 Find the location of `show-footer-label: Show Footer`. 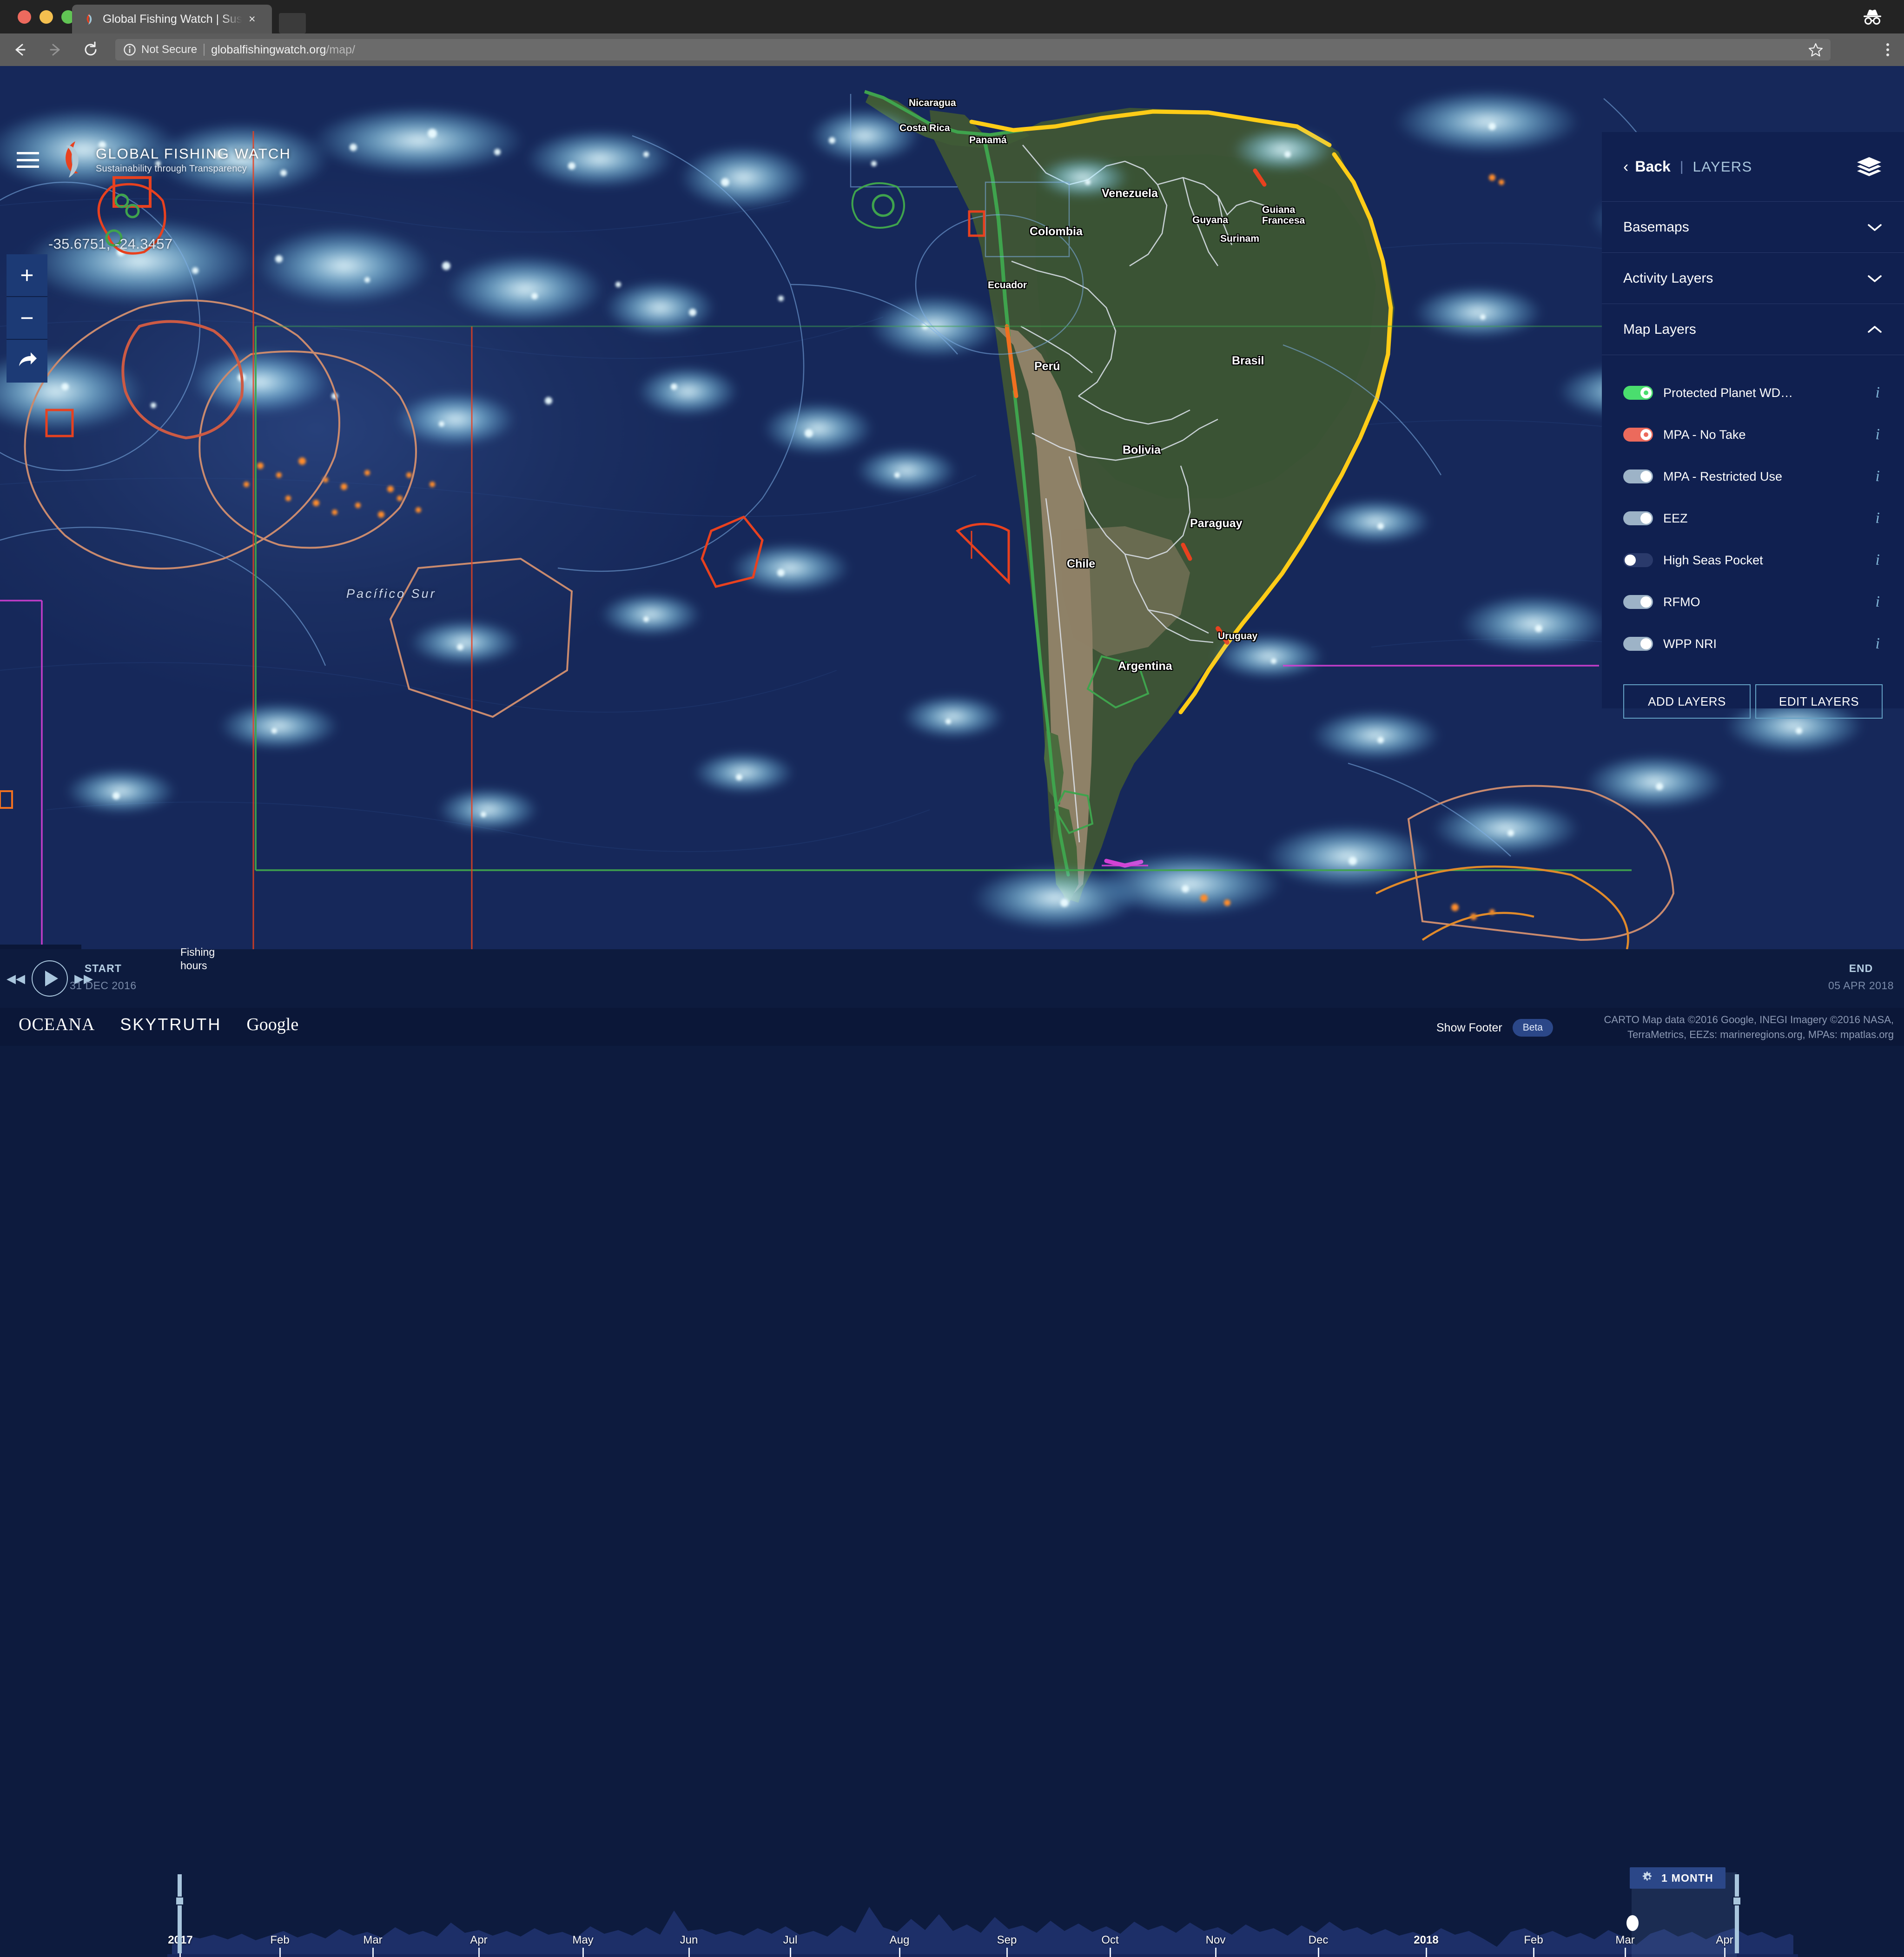

show-footer-label: Show Footer is located at coordinates (1469, 1028).